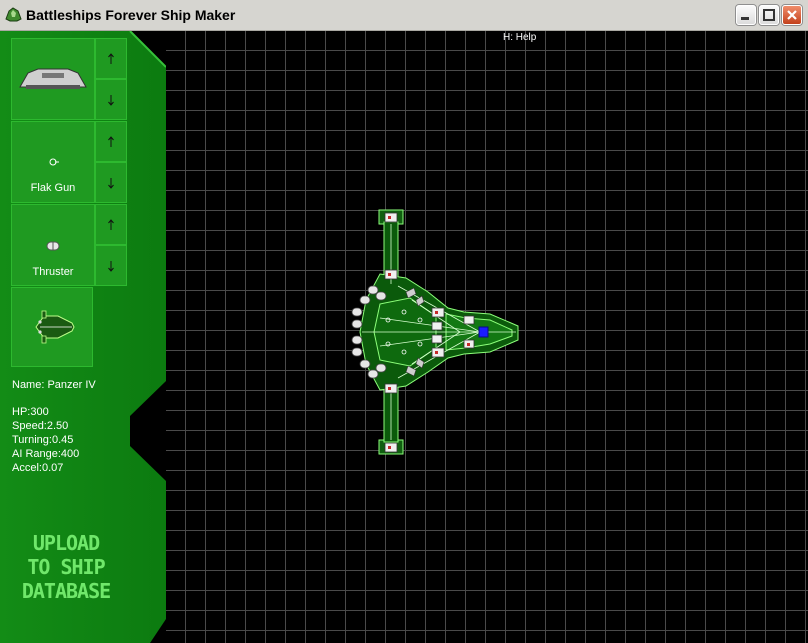  I want to click on upload-to-database-button: UPLOAD TO SHIP DATABASE, so click(66, 567).